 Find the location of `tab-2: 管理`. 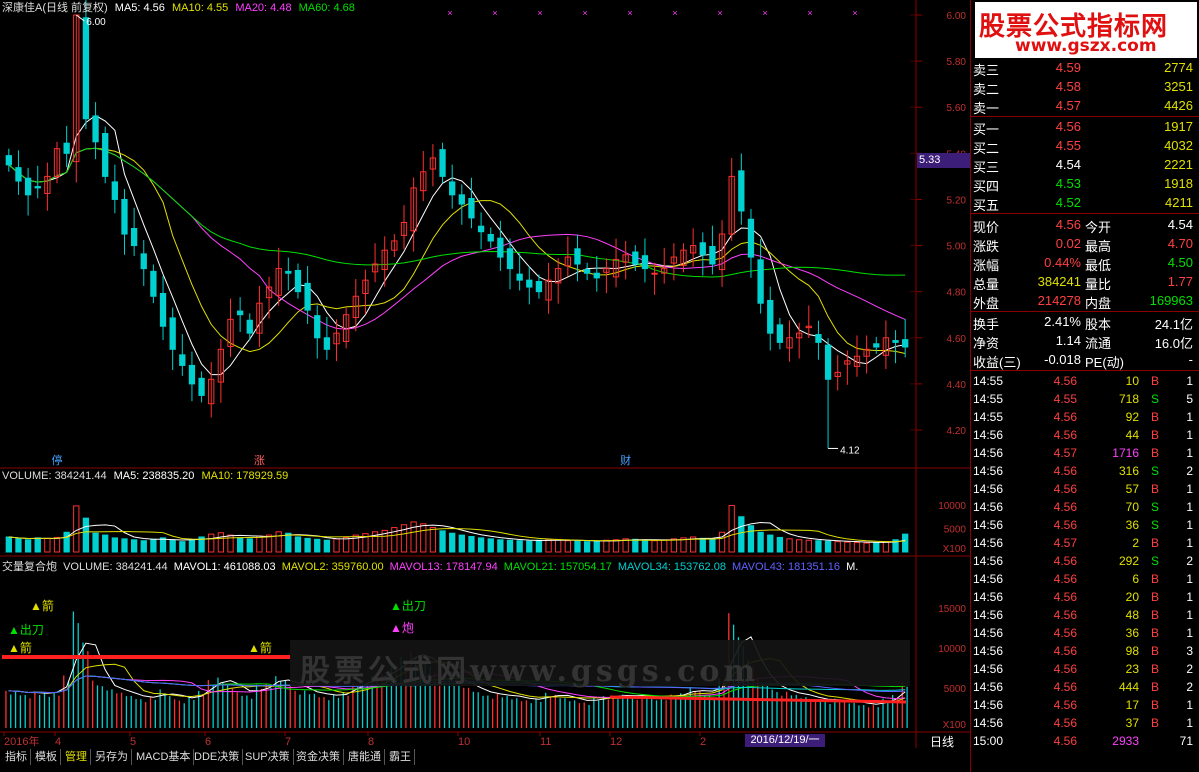

tab-2: 管理 is located at coordinates (76, 757).